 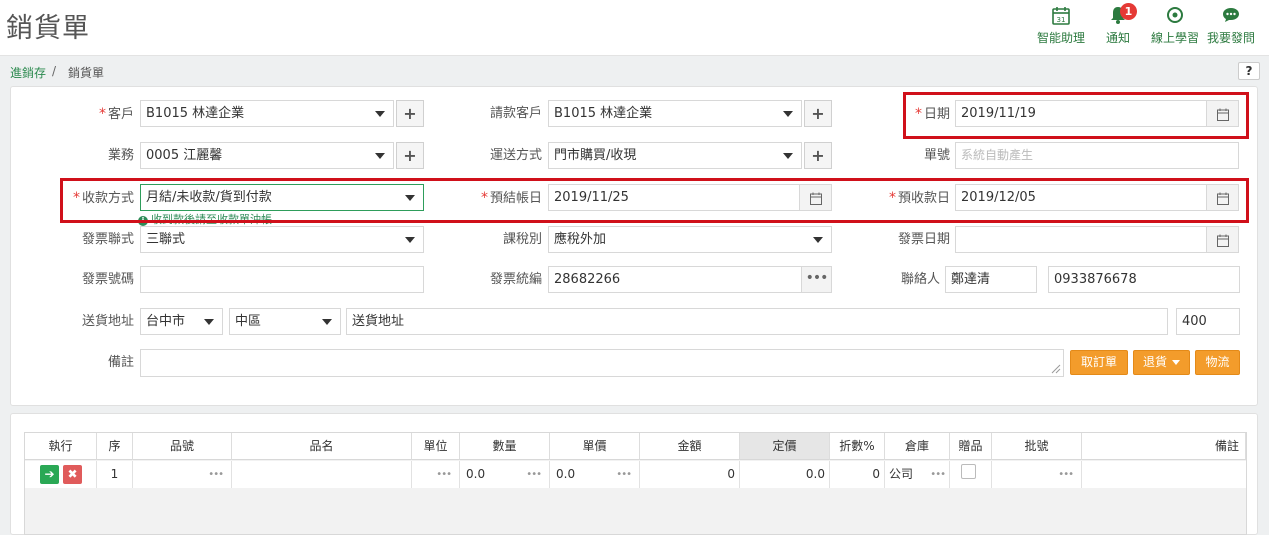 I want to click on item-no-cell: •••, so click(x=182, y=474).